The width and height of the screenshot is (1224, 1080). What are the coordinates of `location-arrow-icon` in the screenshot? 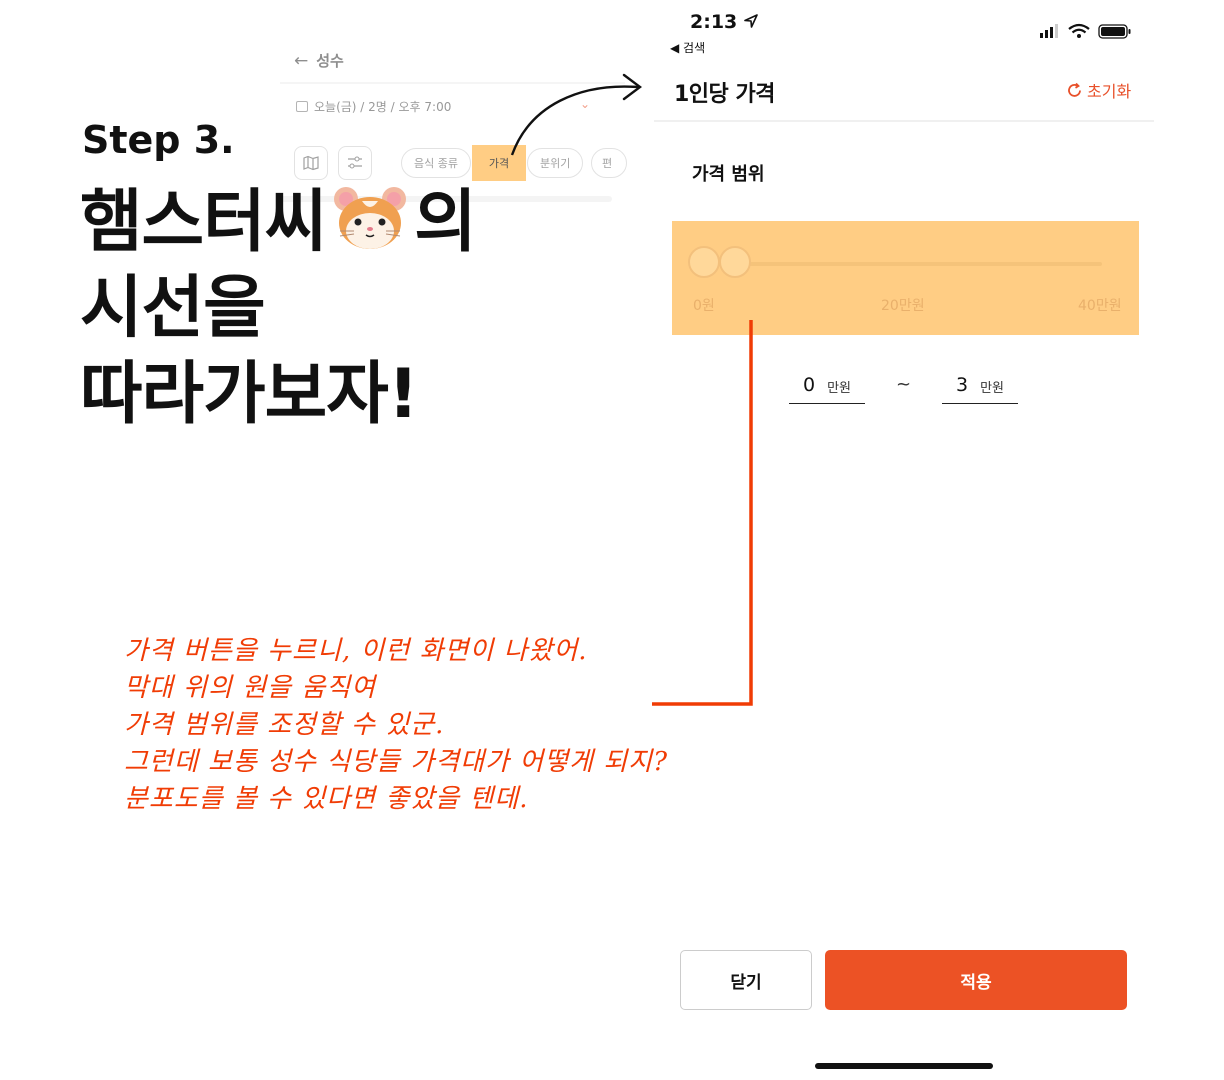 It's located at (751, 21).